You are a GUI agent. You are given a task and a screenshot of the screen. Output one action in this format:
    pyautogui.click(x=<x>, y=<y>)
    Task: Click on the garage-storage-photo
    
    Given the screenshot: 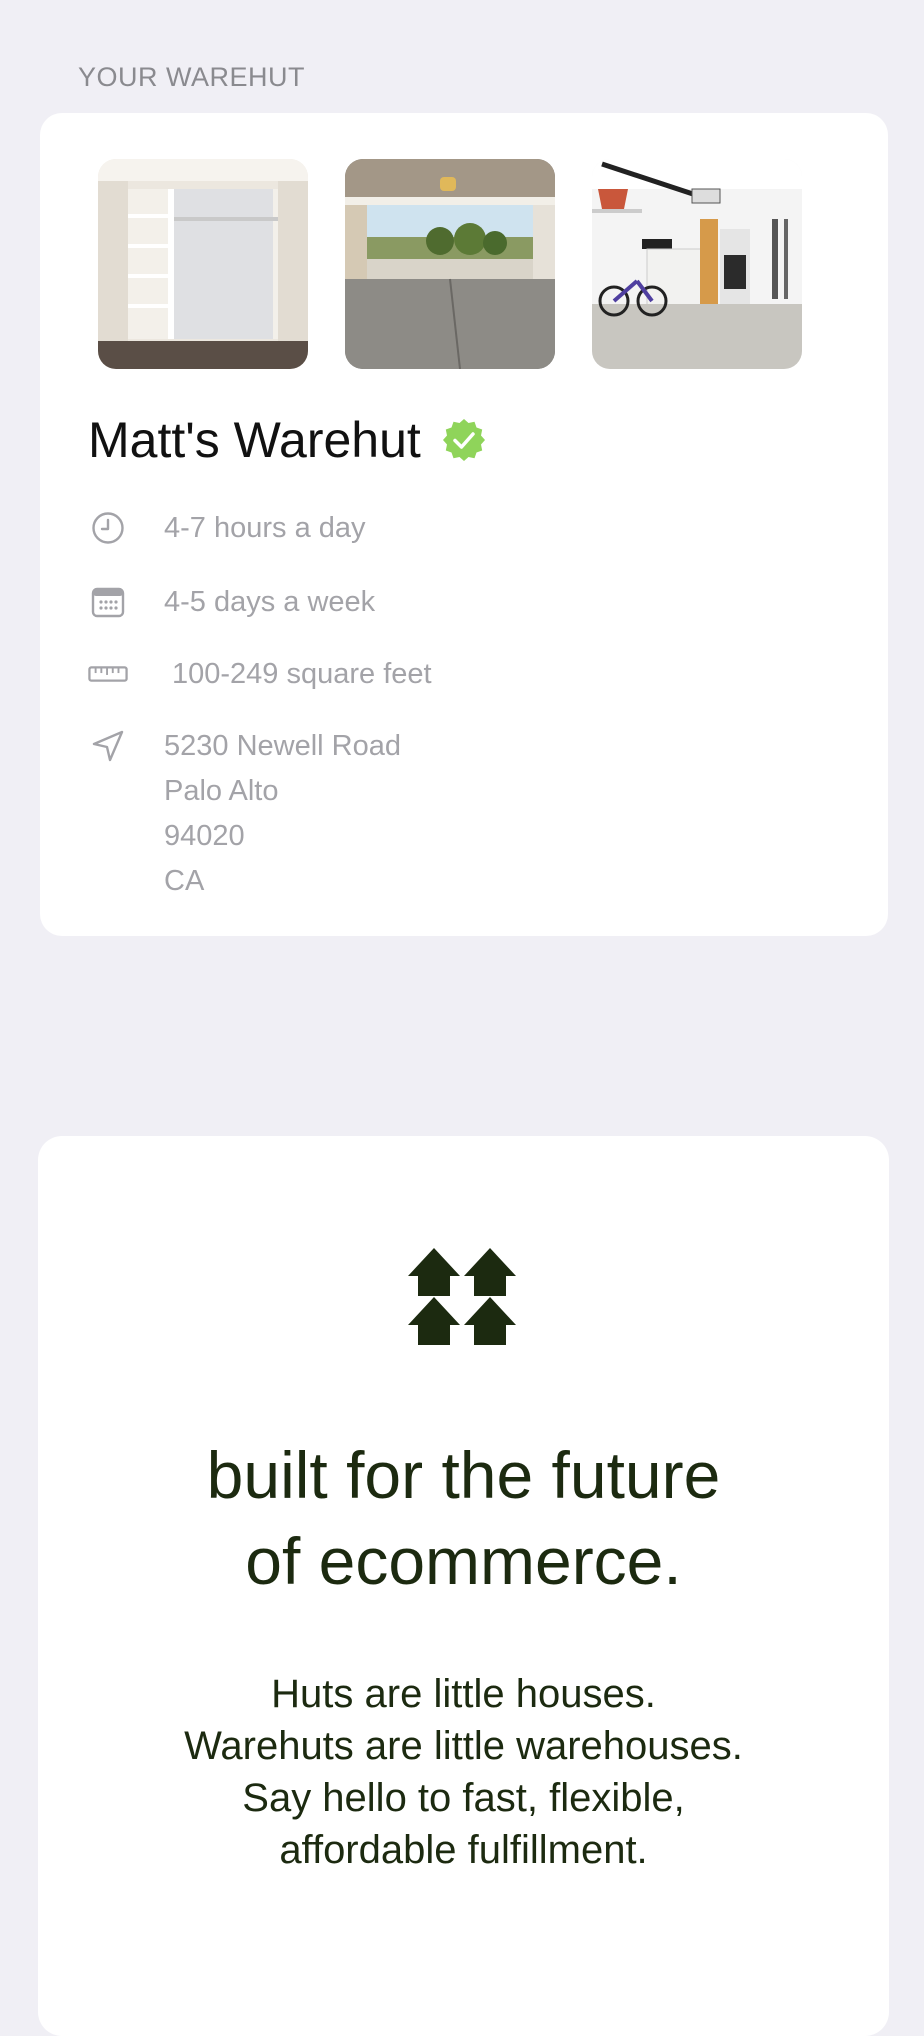 What is the action you would take?
    pyautogui.click(x=697, y=264)
    